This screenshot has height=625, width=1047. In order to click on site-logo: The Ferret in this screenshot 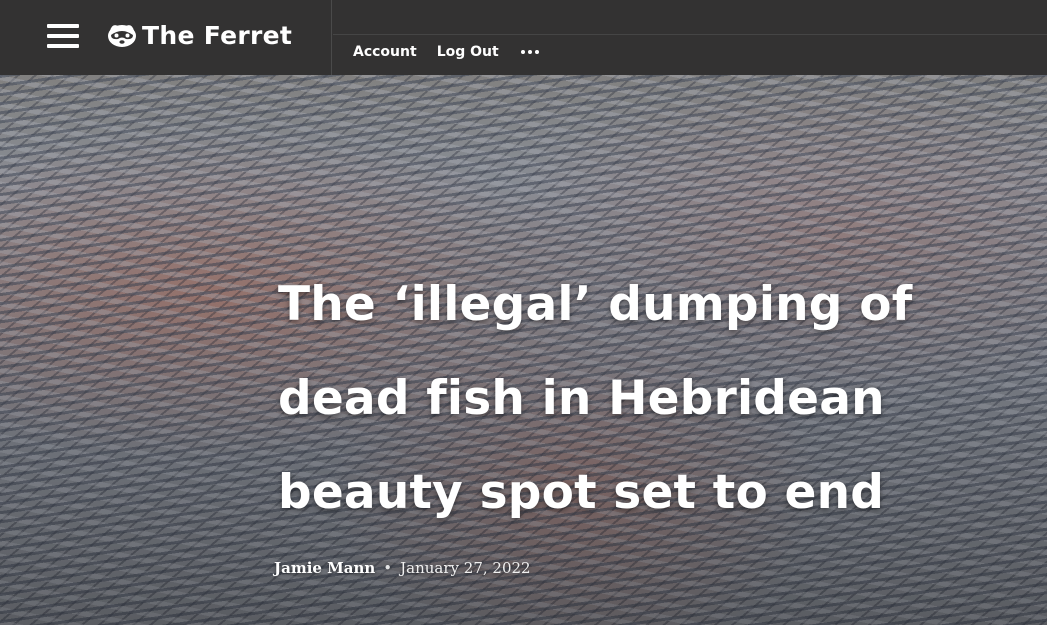, I will do `click(199, 35)`.